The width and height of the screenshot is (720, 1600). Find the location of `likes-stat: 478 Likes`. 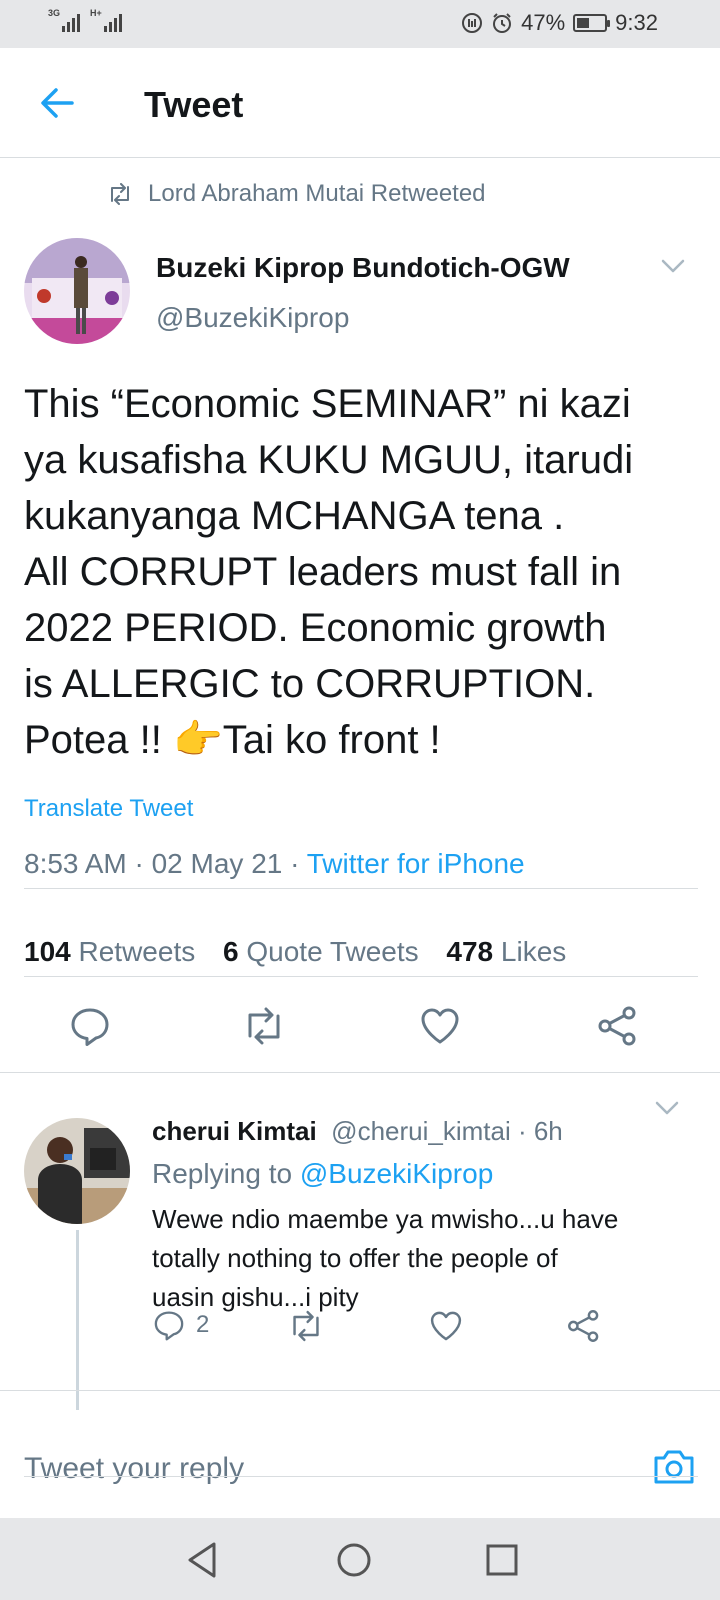

likes-stat: 478 Likes is located at coordinates (506, 951).